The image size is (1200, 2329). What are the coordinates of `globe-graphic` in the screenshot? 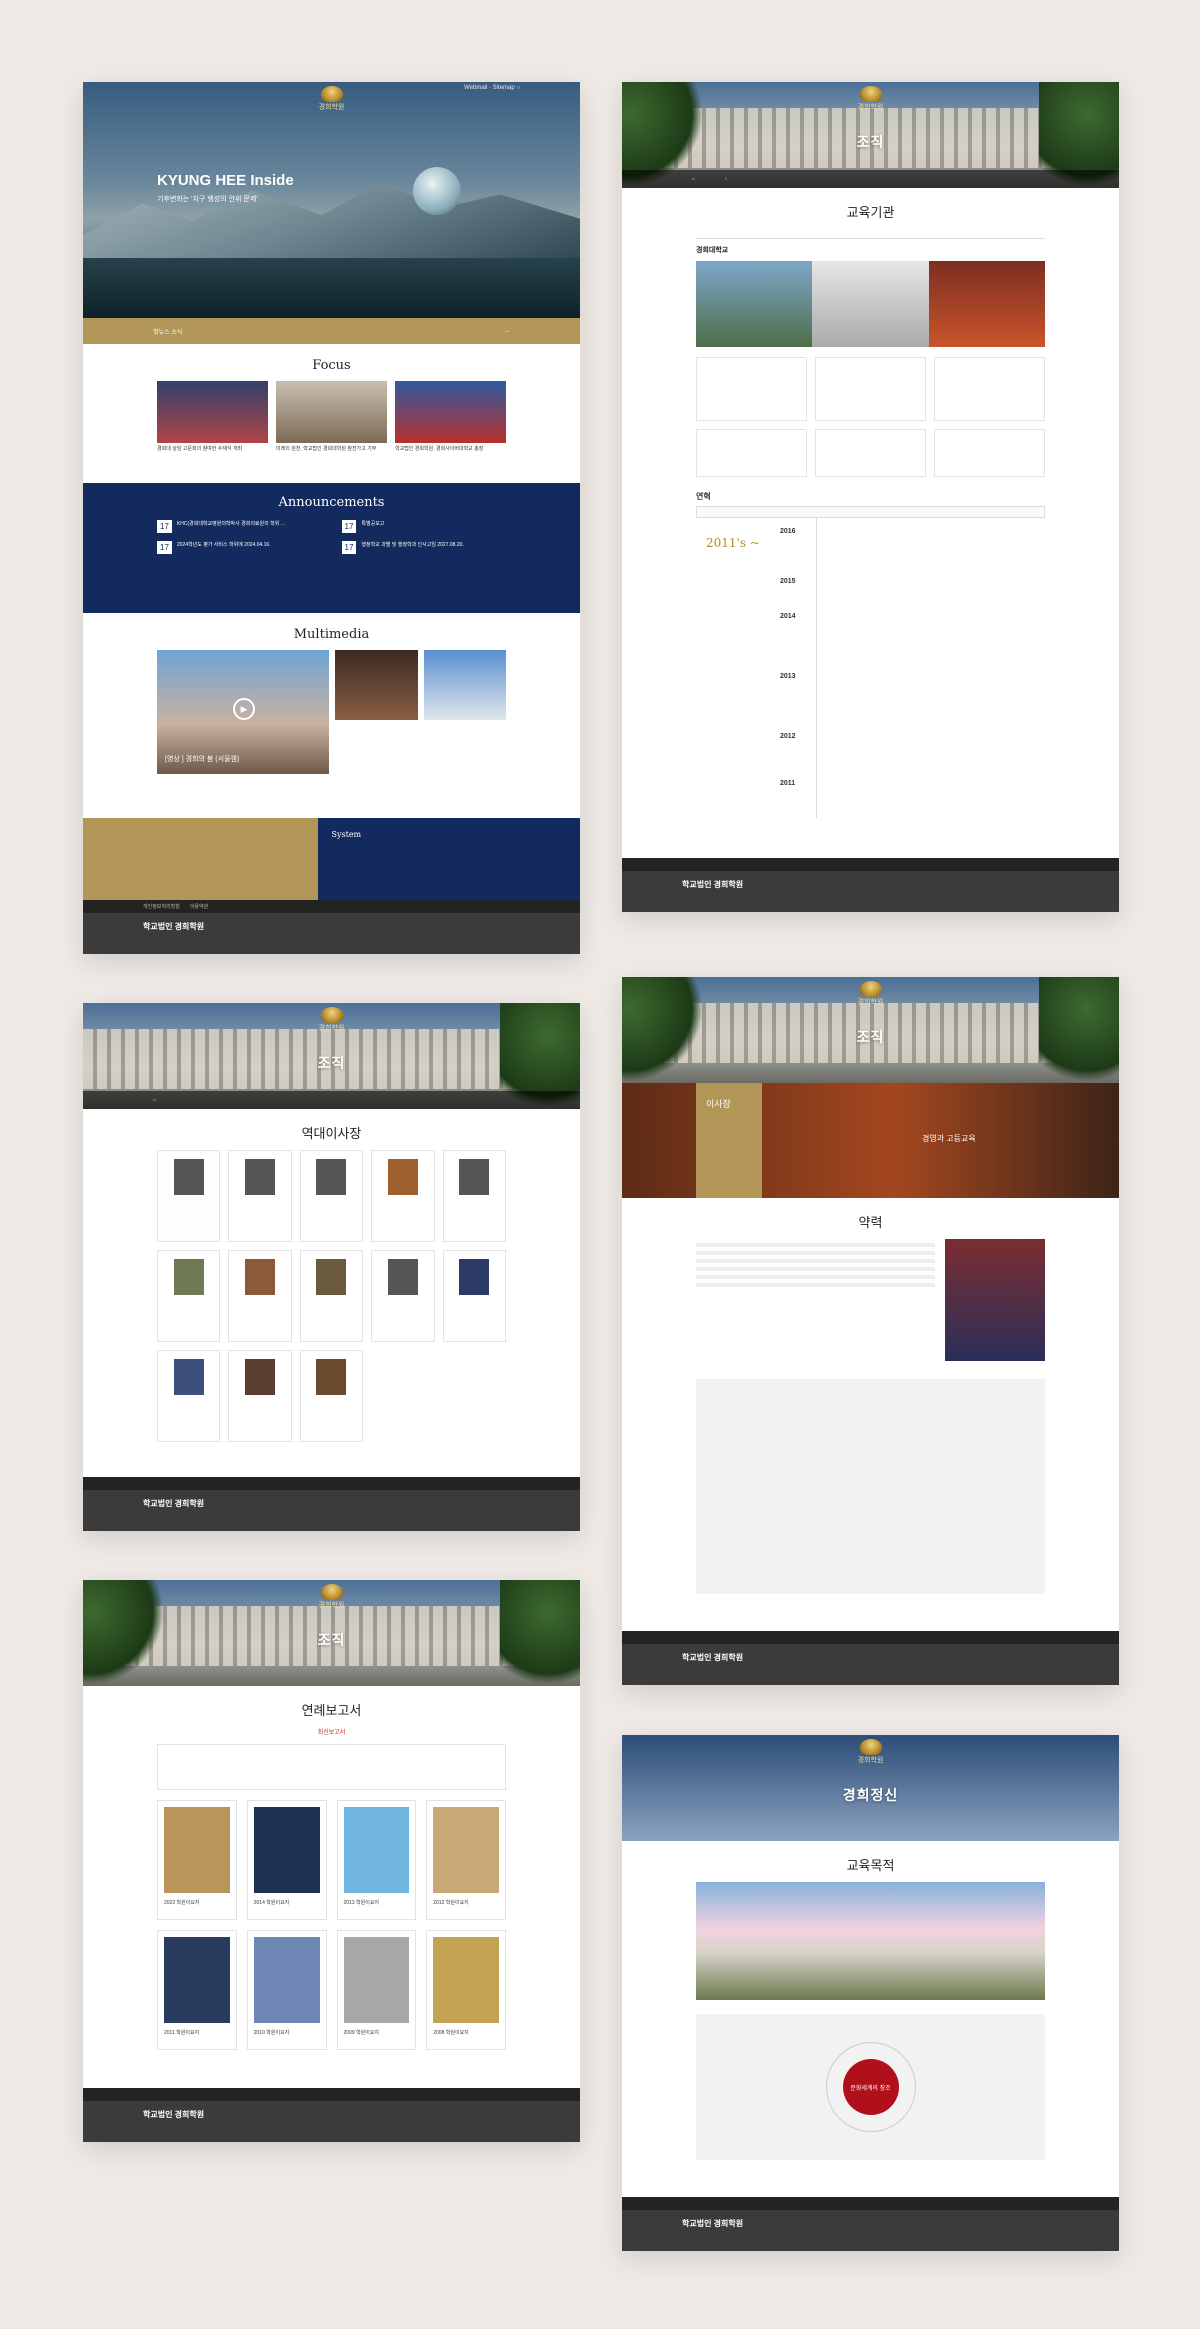 It's located at (437, 191).